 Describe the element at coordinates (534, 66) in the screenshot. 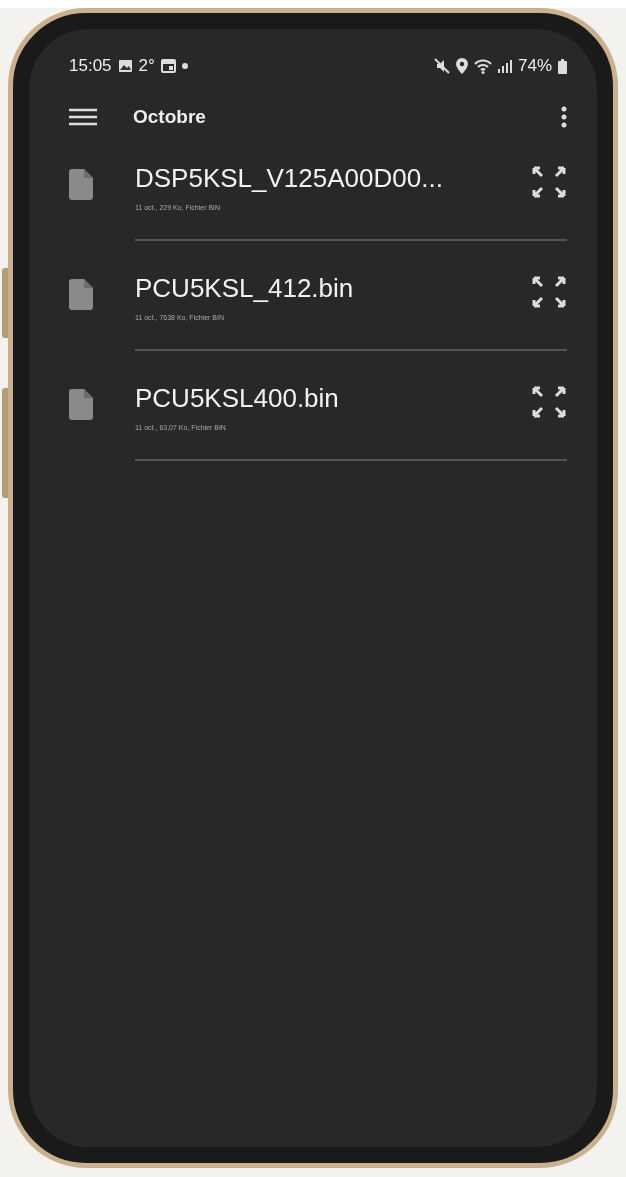

I see `battery-percentage: 74%` at that location.